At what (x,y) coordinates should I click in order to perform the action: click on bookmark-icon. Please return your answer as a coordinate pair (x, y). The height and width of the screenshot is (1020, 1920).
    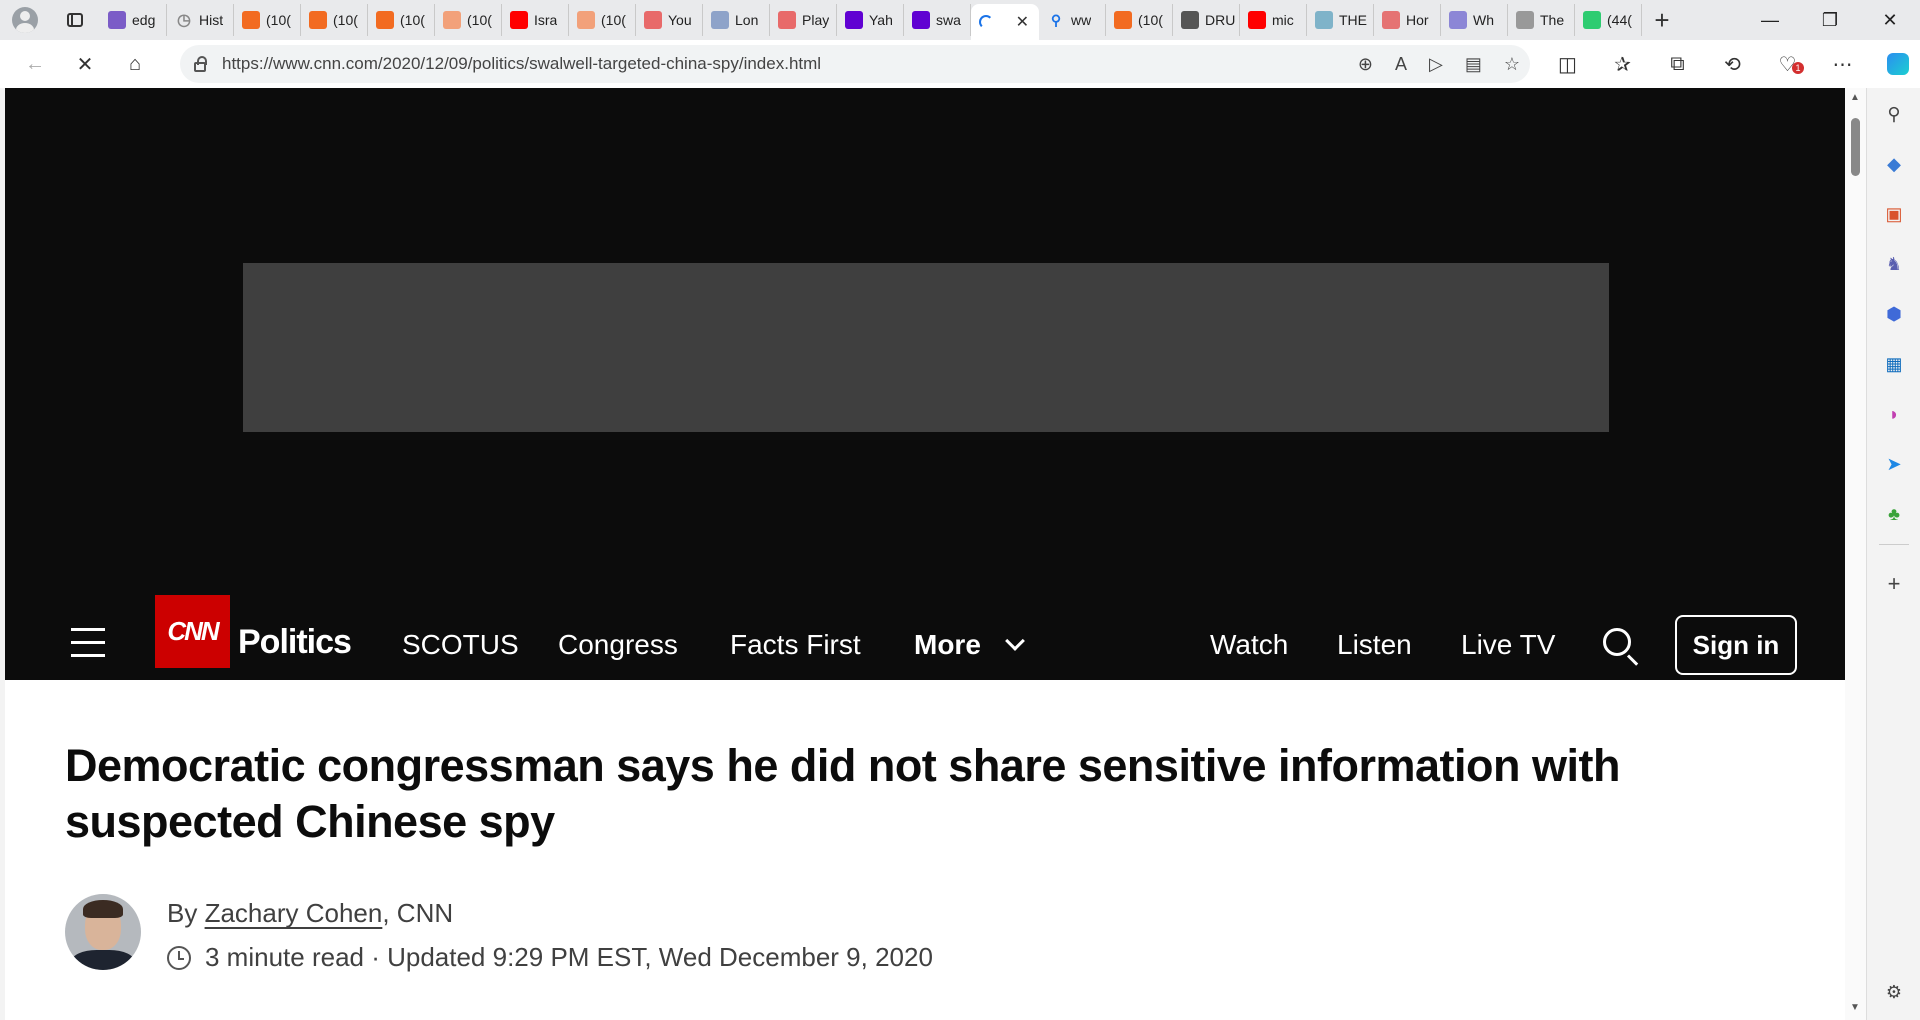
    Looking at the image, I should click on (251, 20).